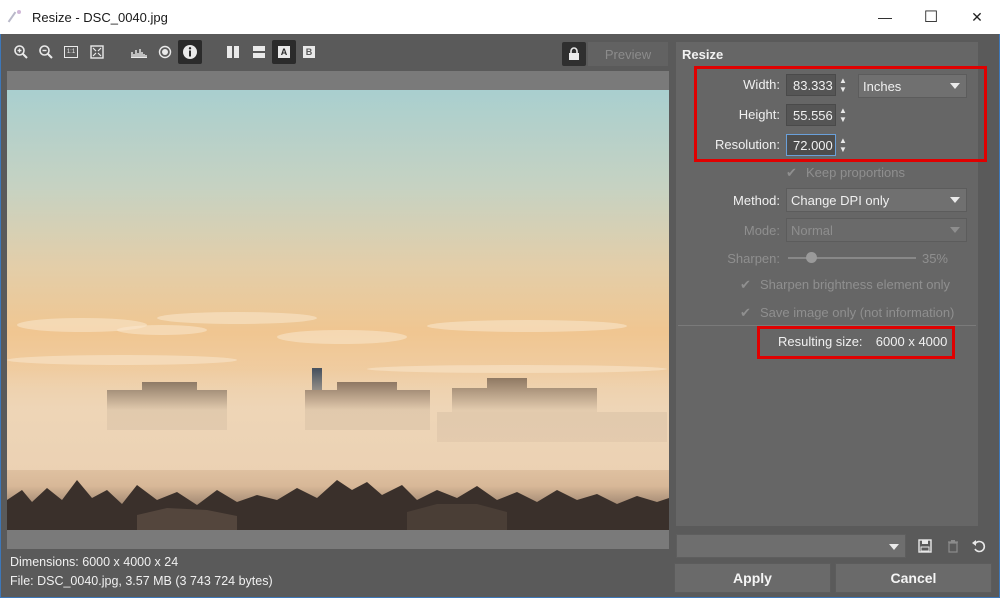 The width and height of the screenshot is (1000, 598). Describe the element at coordinates (100, 17) in the screenshot. I see `window-title: Resize - DSC_0040.jpg` at that location.